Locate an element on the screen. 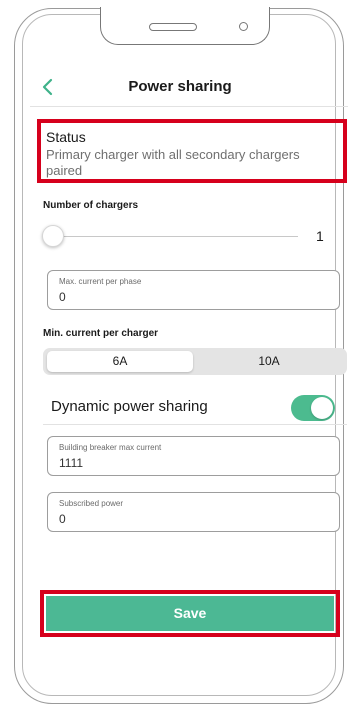 This screenshot has width=358, height=713. building-breaker-field: Building breaker max current 1111 is located at coordinates (193, 456).